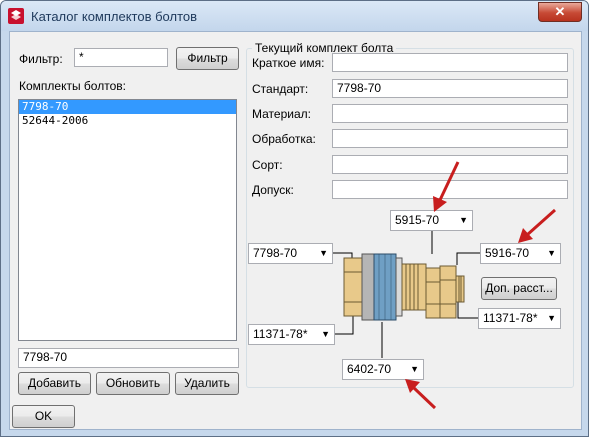  What do you see at coordinates (510, 318) in the screenshot?
I see `combo-right-bottom-value: 11371-78*` at bounding box center [510, 318].